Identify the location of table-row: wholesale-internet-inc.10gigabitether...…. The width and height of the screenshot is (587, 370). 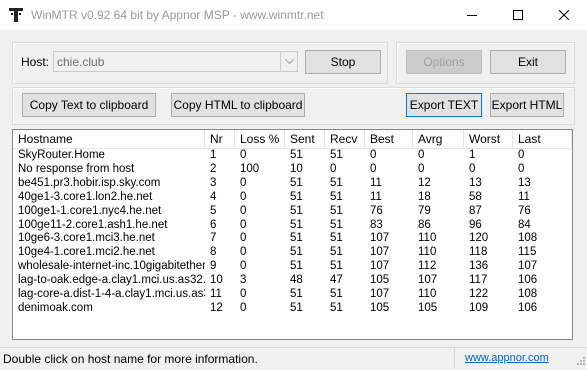
(292, 266).